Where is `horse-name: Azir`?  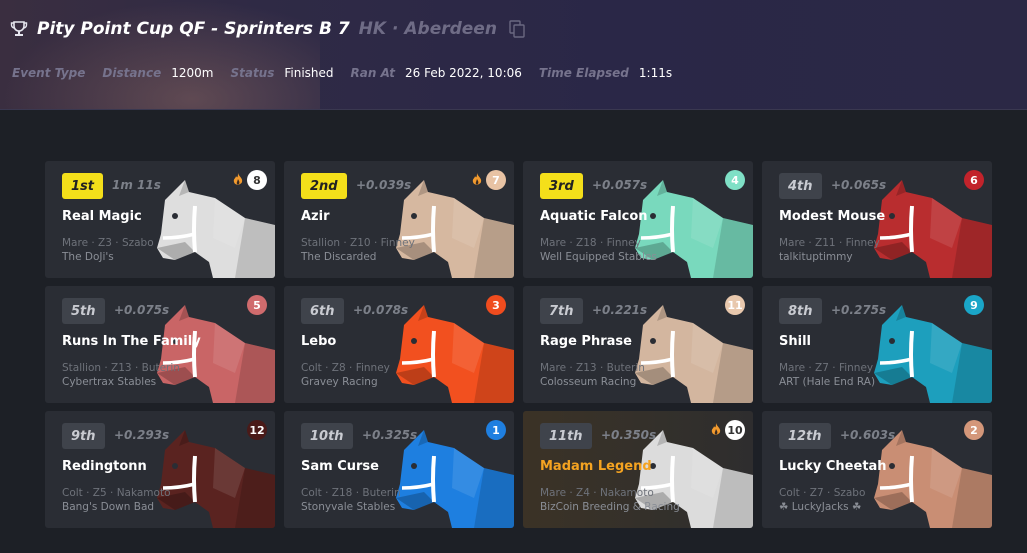
horse-name: Azir is located at coordinates (315, 216).